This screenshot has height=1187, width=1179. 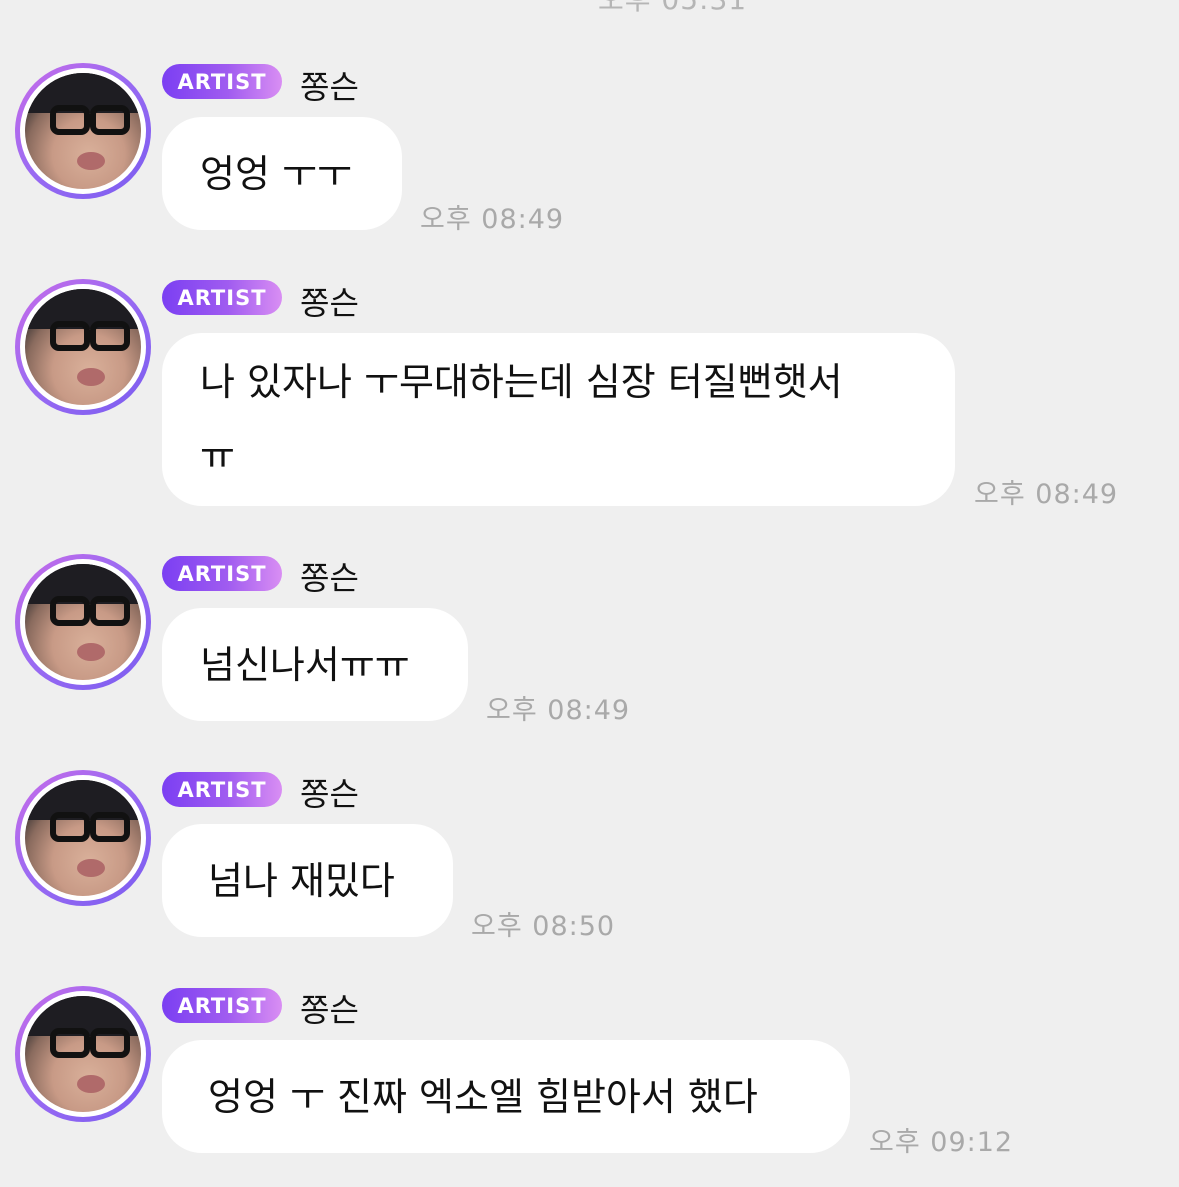 I want to click on message-time: 오후 08:50, so click(x=543, y=926).